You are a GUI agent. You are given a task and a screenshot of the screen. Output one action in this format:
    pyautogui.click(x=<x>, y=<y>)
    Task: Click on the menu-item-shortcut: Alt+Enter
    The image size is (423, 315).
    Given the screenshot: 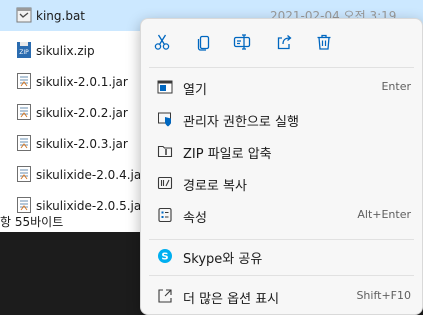 What is the action you would take?
    pyautogui.click(x=384, y=214)
    